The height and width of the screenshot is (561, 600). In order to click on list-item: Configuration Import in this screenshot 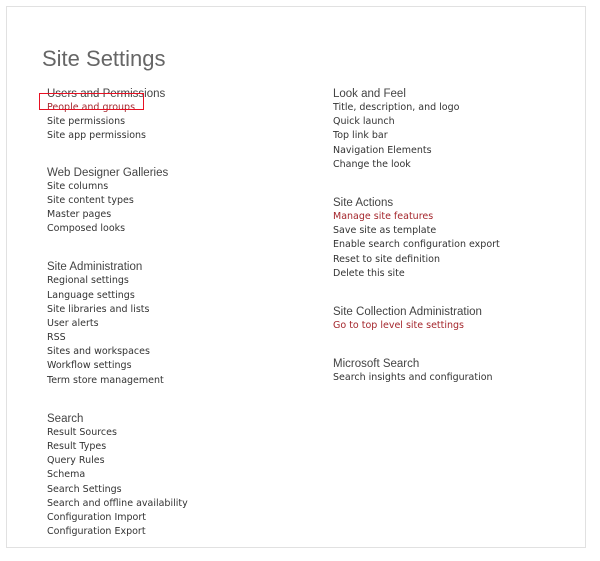, I will do `click(167, 518)`.